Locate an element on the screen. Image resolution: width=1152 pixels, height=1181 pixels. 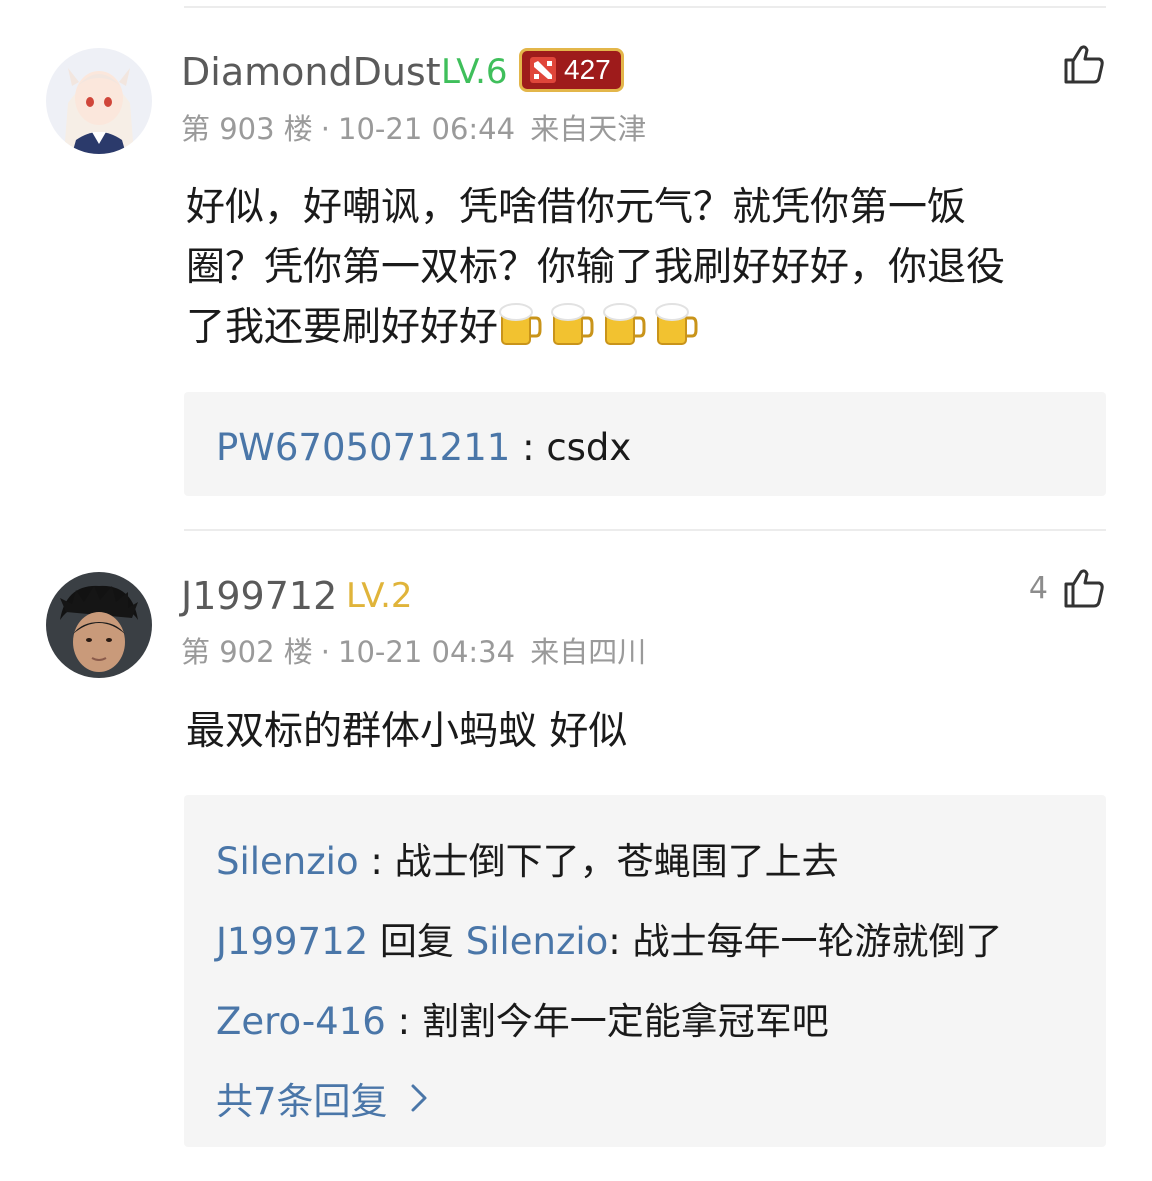
timestamp: 10-21 06:44 is located at coordinates (427, 129).